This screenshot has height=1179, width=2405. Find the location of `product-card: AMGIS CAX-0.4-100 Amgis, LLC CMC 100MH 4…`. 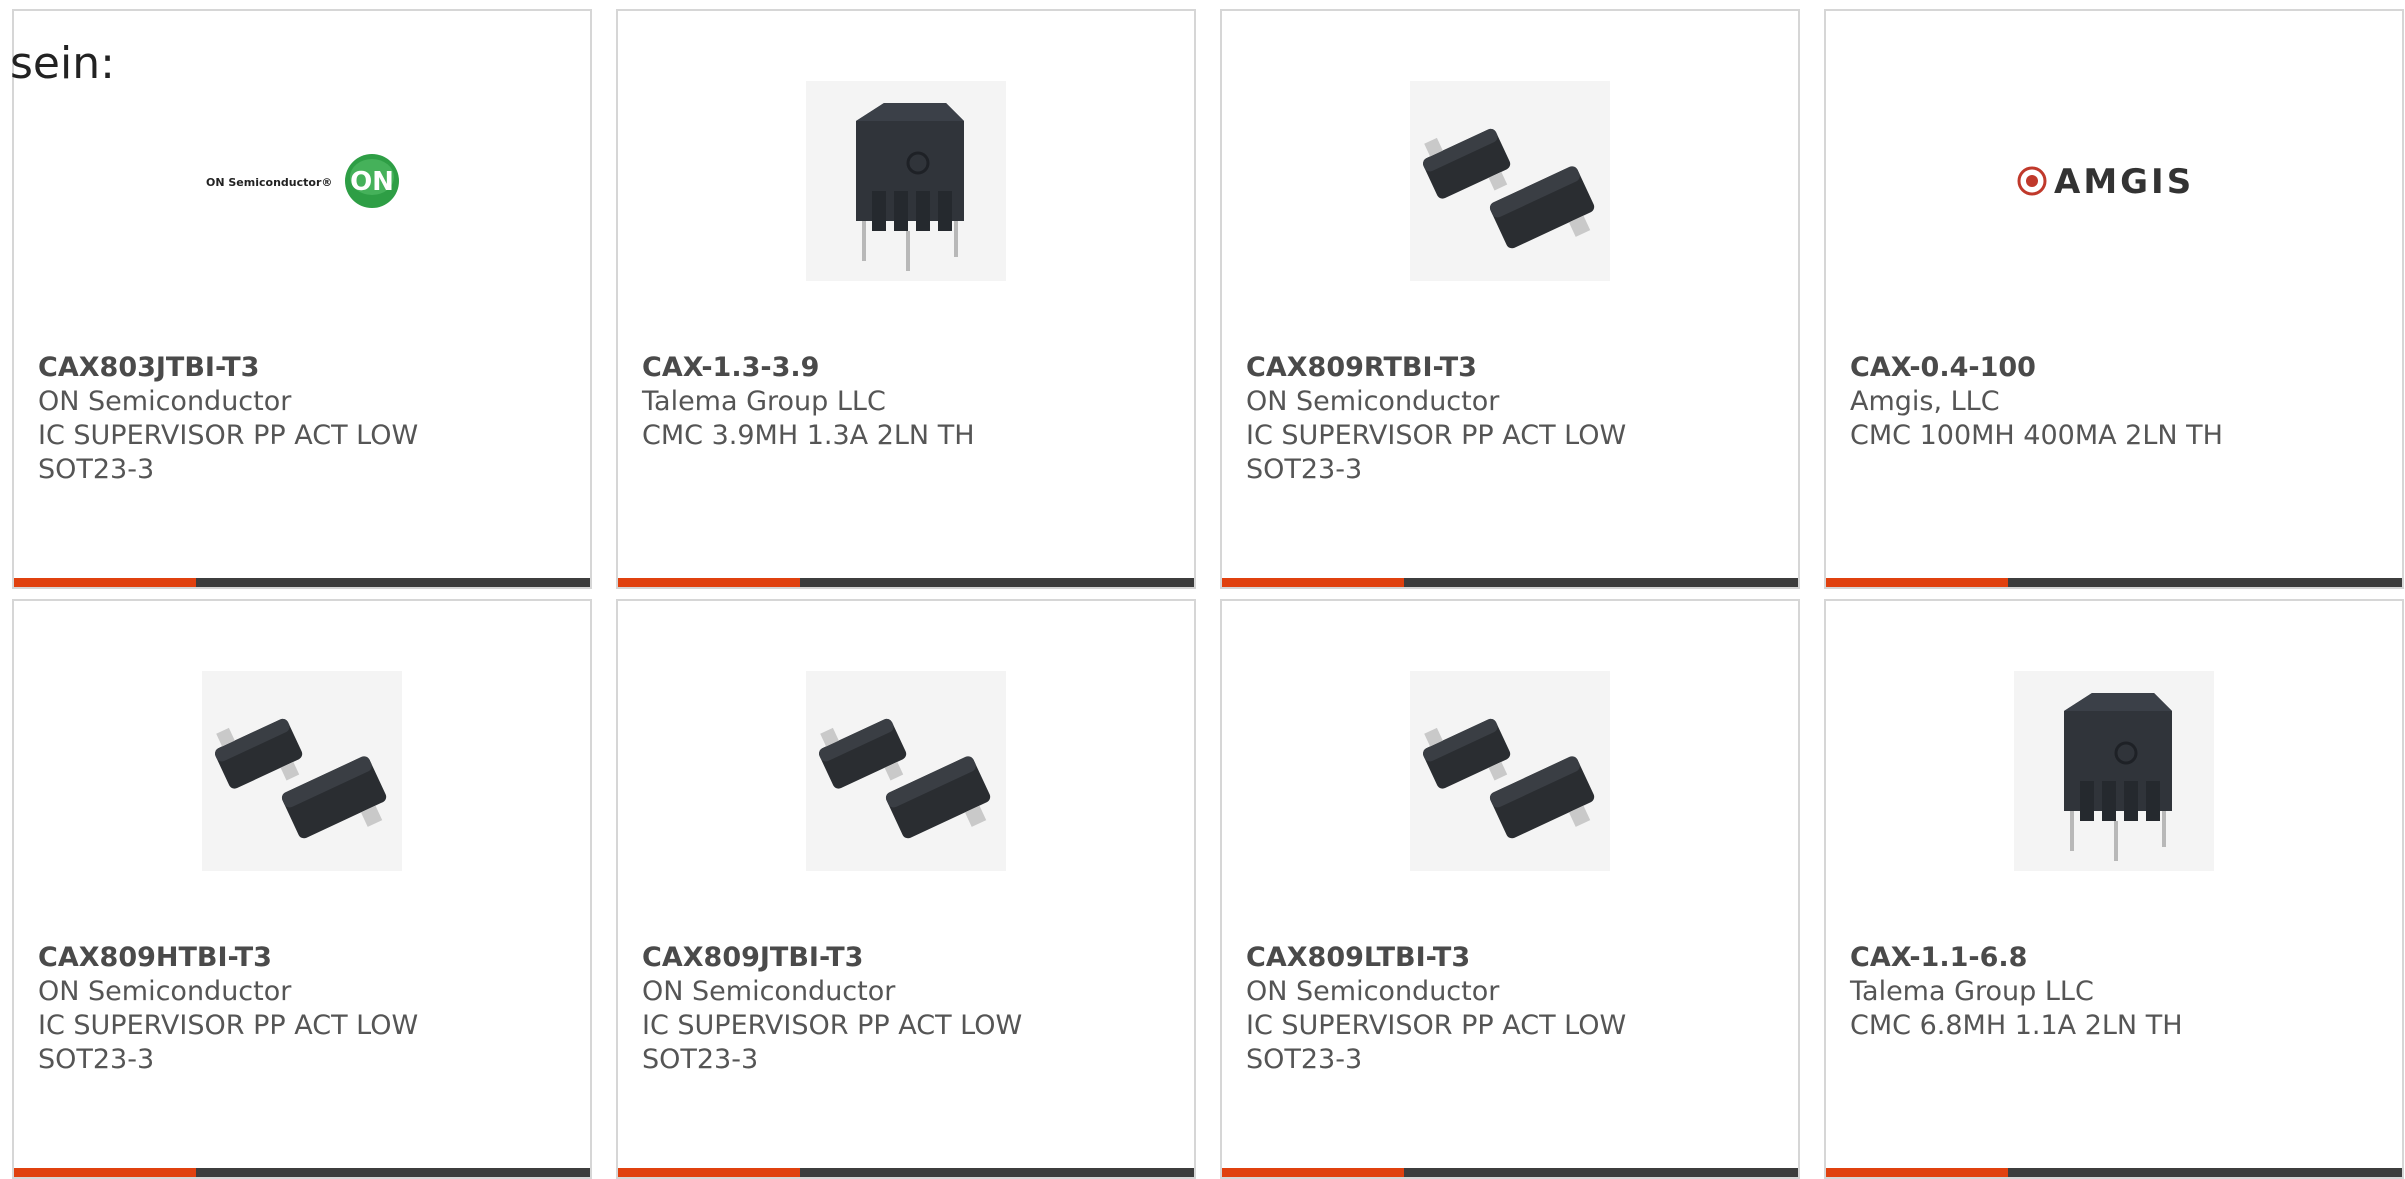

product-card: AMGIS CAX-0.4-100 Amgis, LLC CMC 100MH 4… is located at coordinates (2114, 299).